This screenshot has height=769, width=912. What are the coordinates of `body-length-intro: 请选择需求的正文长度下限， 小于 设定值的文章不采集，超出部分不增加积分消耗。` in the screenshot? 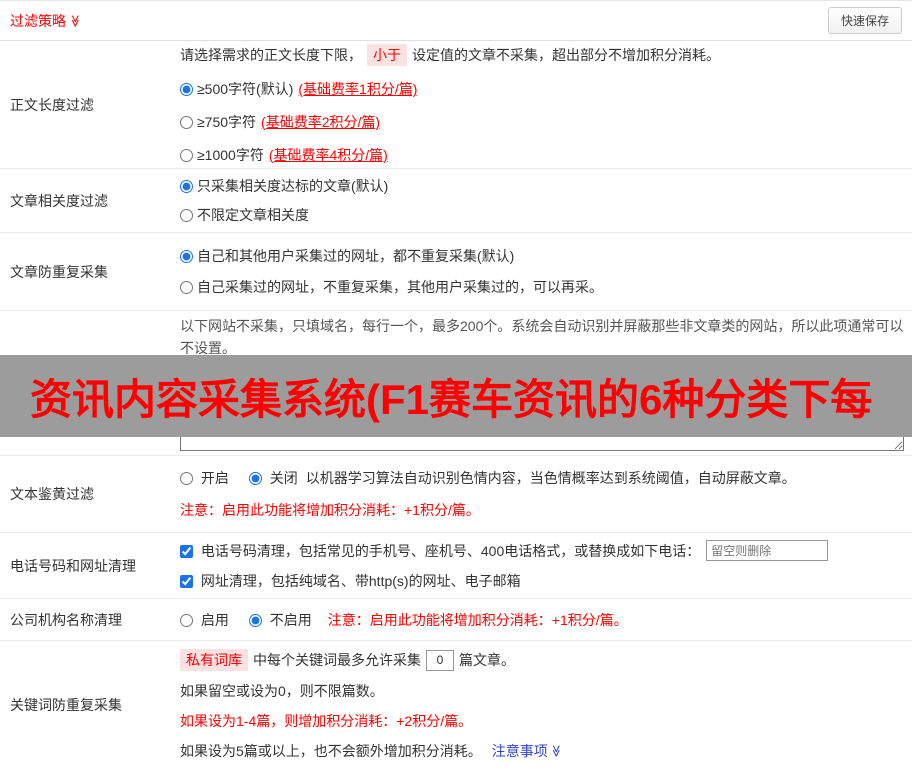 It's located at (542, 55).